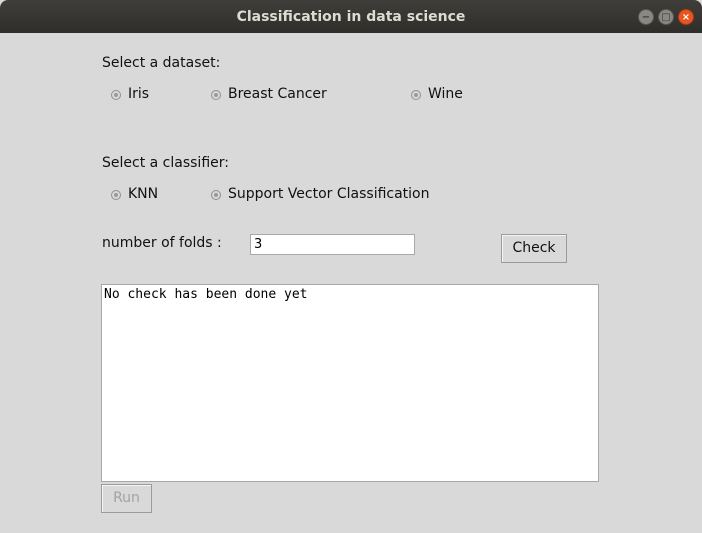 Image resolution: width=702 pixels, height=533 pixels. I want to click on close-button: ×, so click(686, 17).